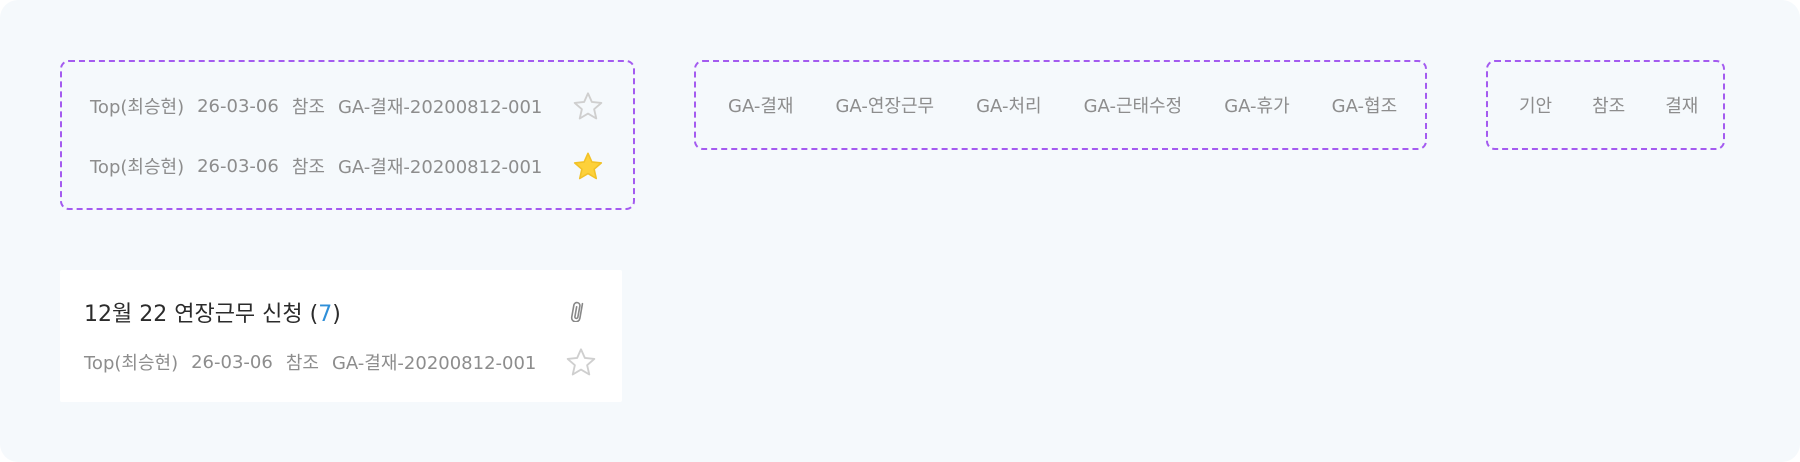 The image size is (1800, 462). What do you see at coordinates (325, 314) in the screenshot?
I see `comment-count: 7` at bounding box center [325, 314].